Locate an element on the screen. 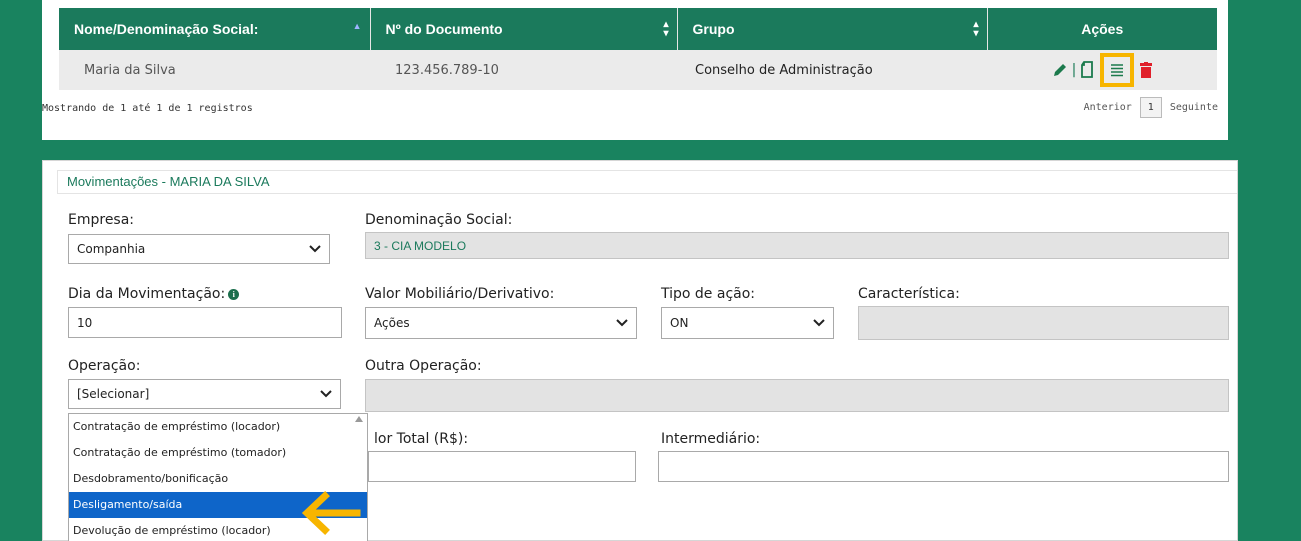 This screenshot has width=1301, height=541. empresa-select-value: Companhia is located at coordinates (111, 249).